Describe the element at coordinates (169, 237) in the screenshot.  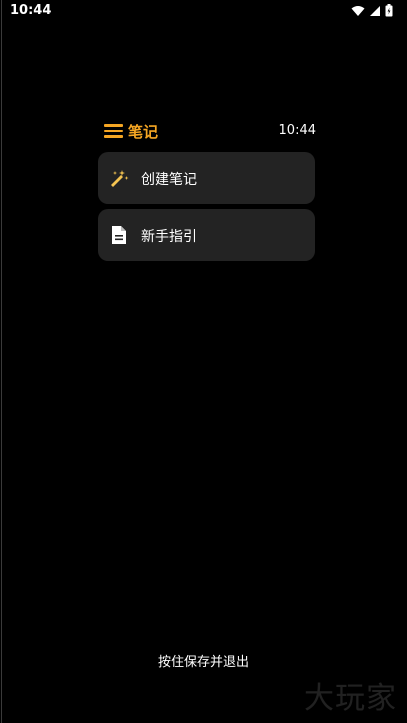
I see `beginner-guide-label: 新手指引` at that location.